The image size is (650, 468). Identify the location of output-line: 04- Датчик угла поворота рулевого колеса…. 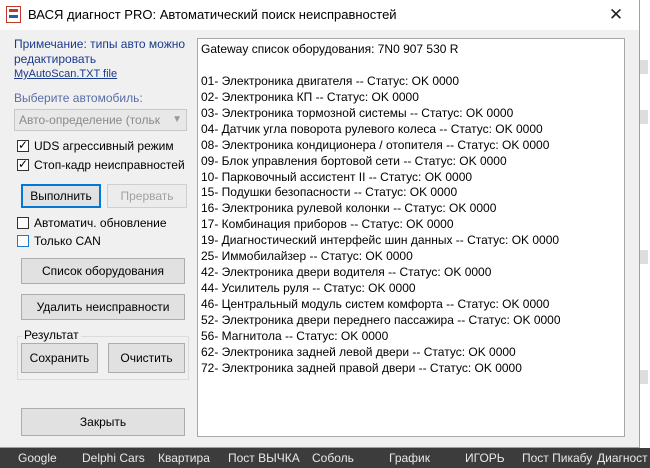
(372, 128).